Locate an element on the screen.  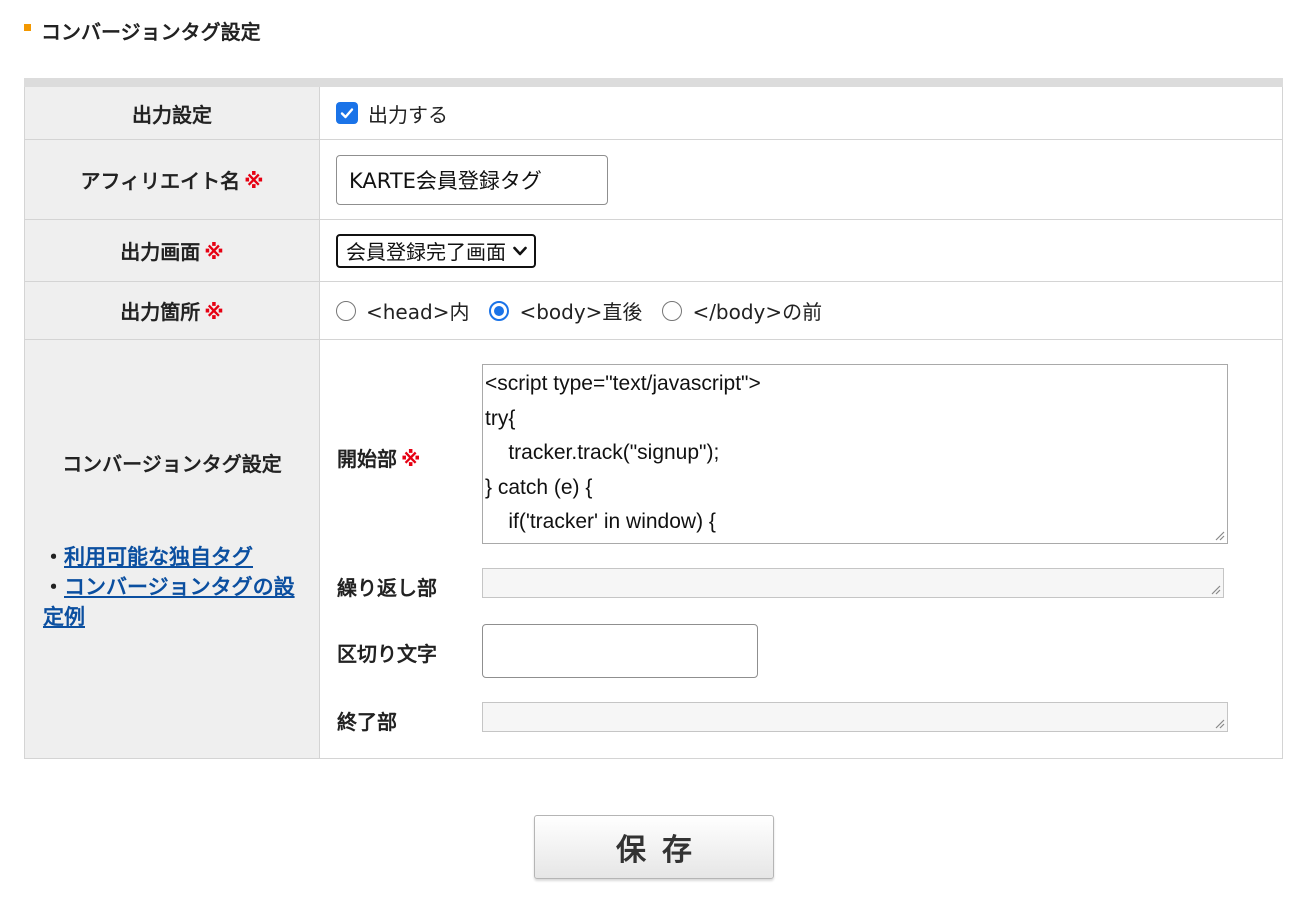
end-code-textarea is located at coordinates (855, 717).